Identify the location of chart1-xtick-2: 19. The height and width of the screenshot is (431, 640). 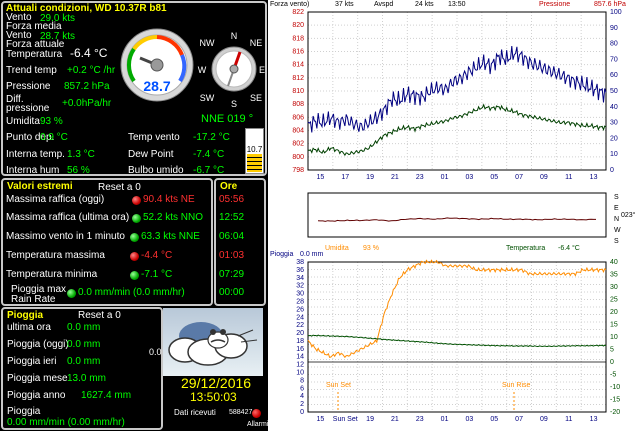
(370, 177).